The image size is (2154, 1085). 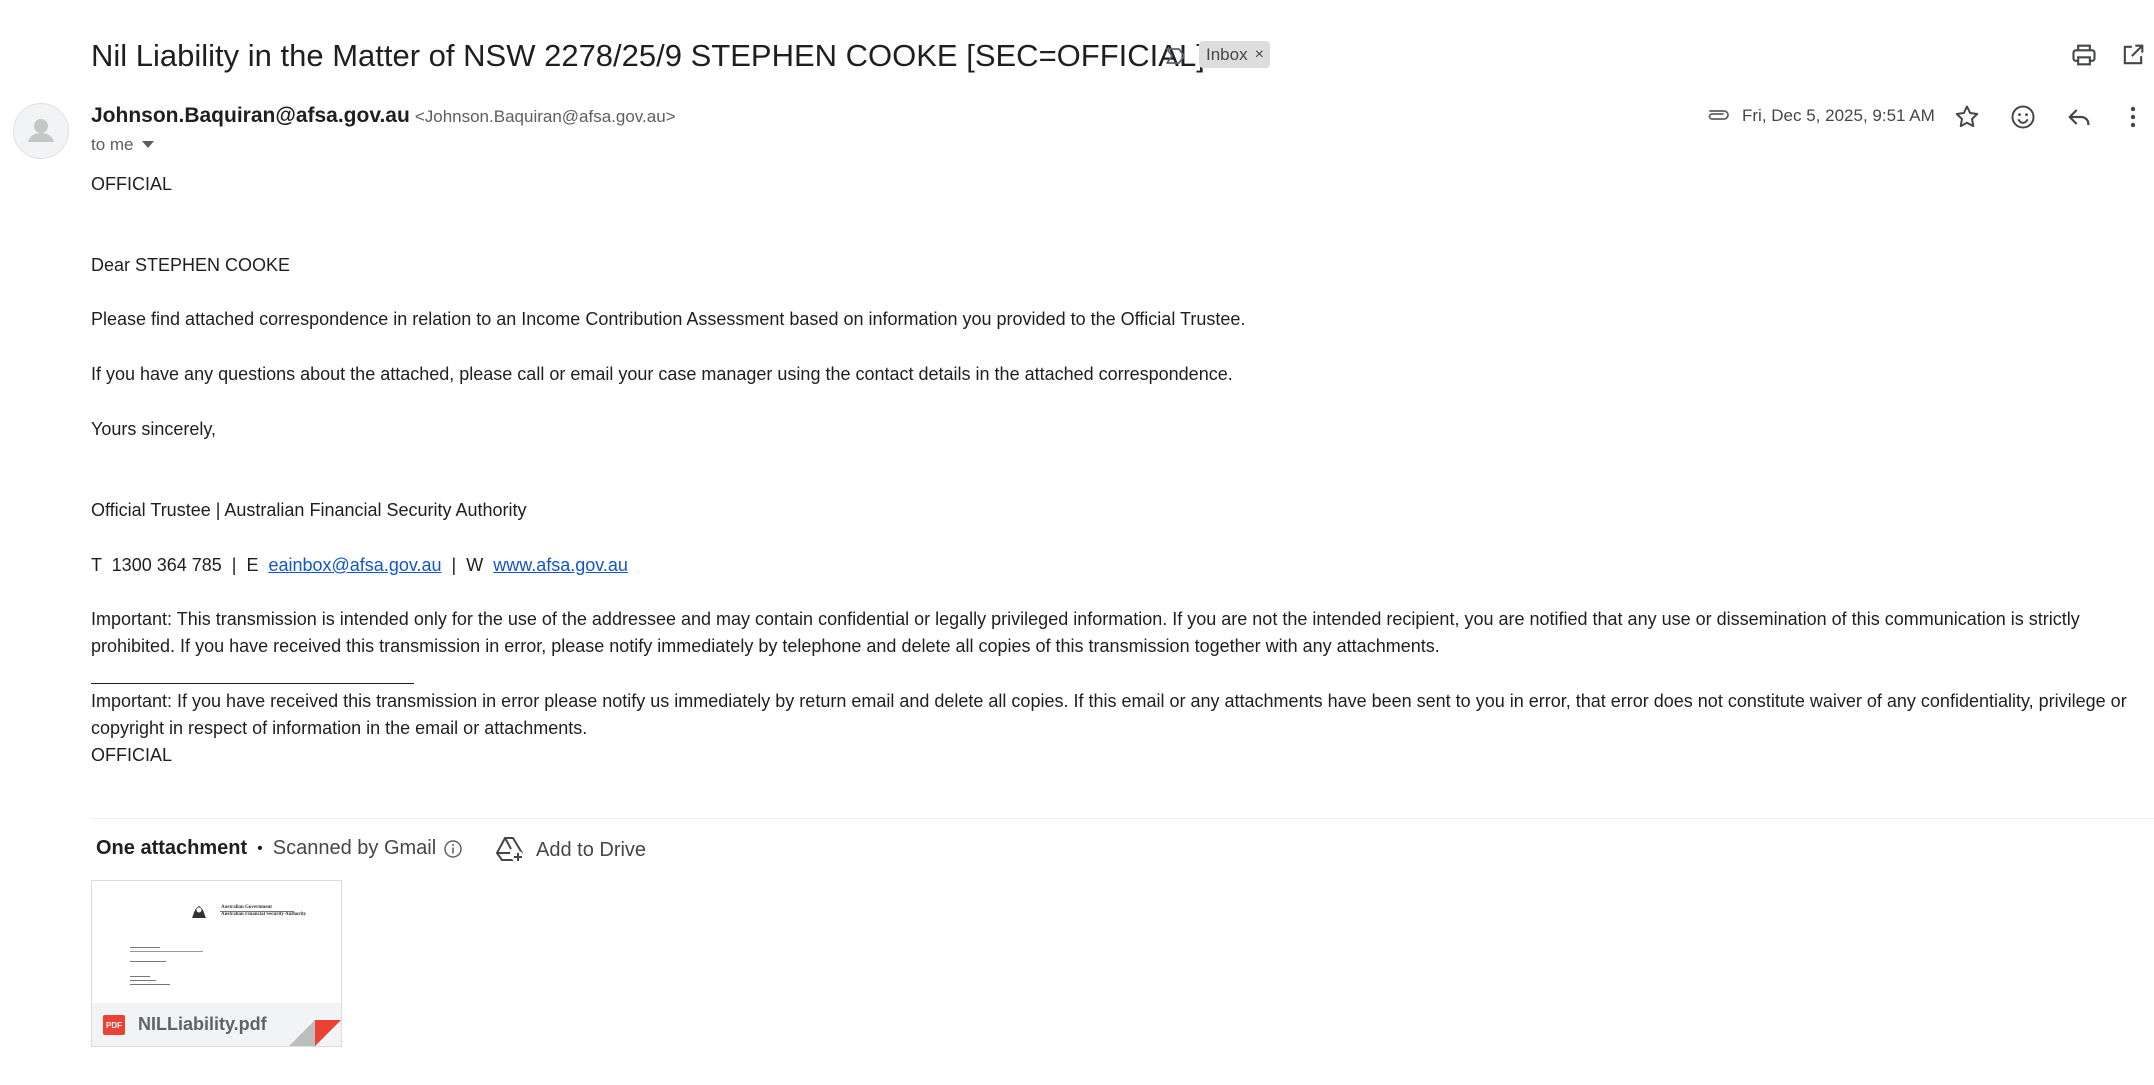 I want to click on more-vert-icon, so click(x=2133, y=117).